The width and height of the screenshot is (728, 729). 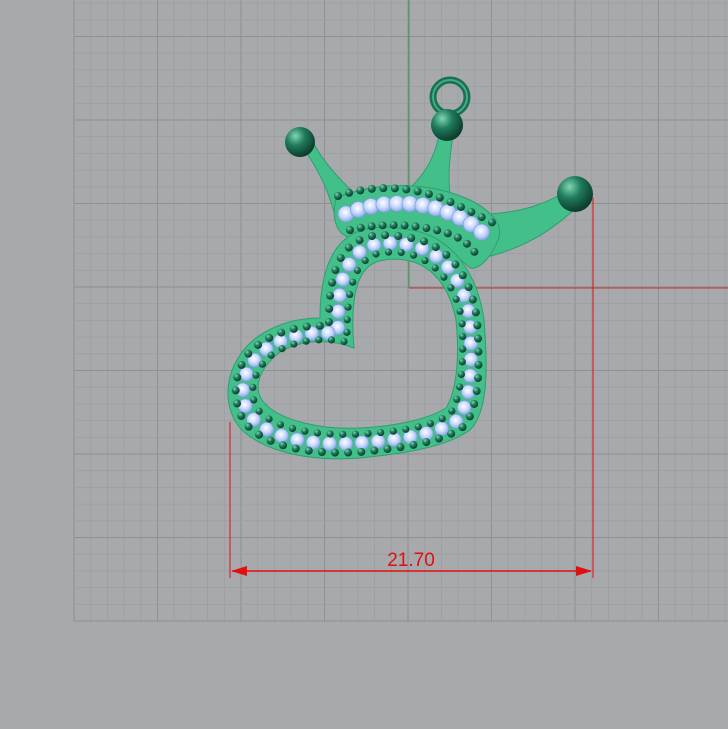 I want to click on prong-tip-right, so click(x=575, y=194).